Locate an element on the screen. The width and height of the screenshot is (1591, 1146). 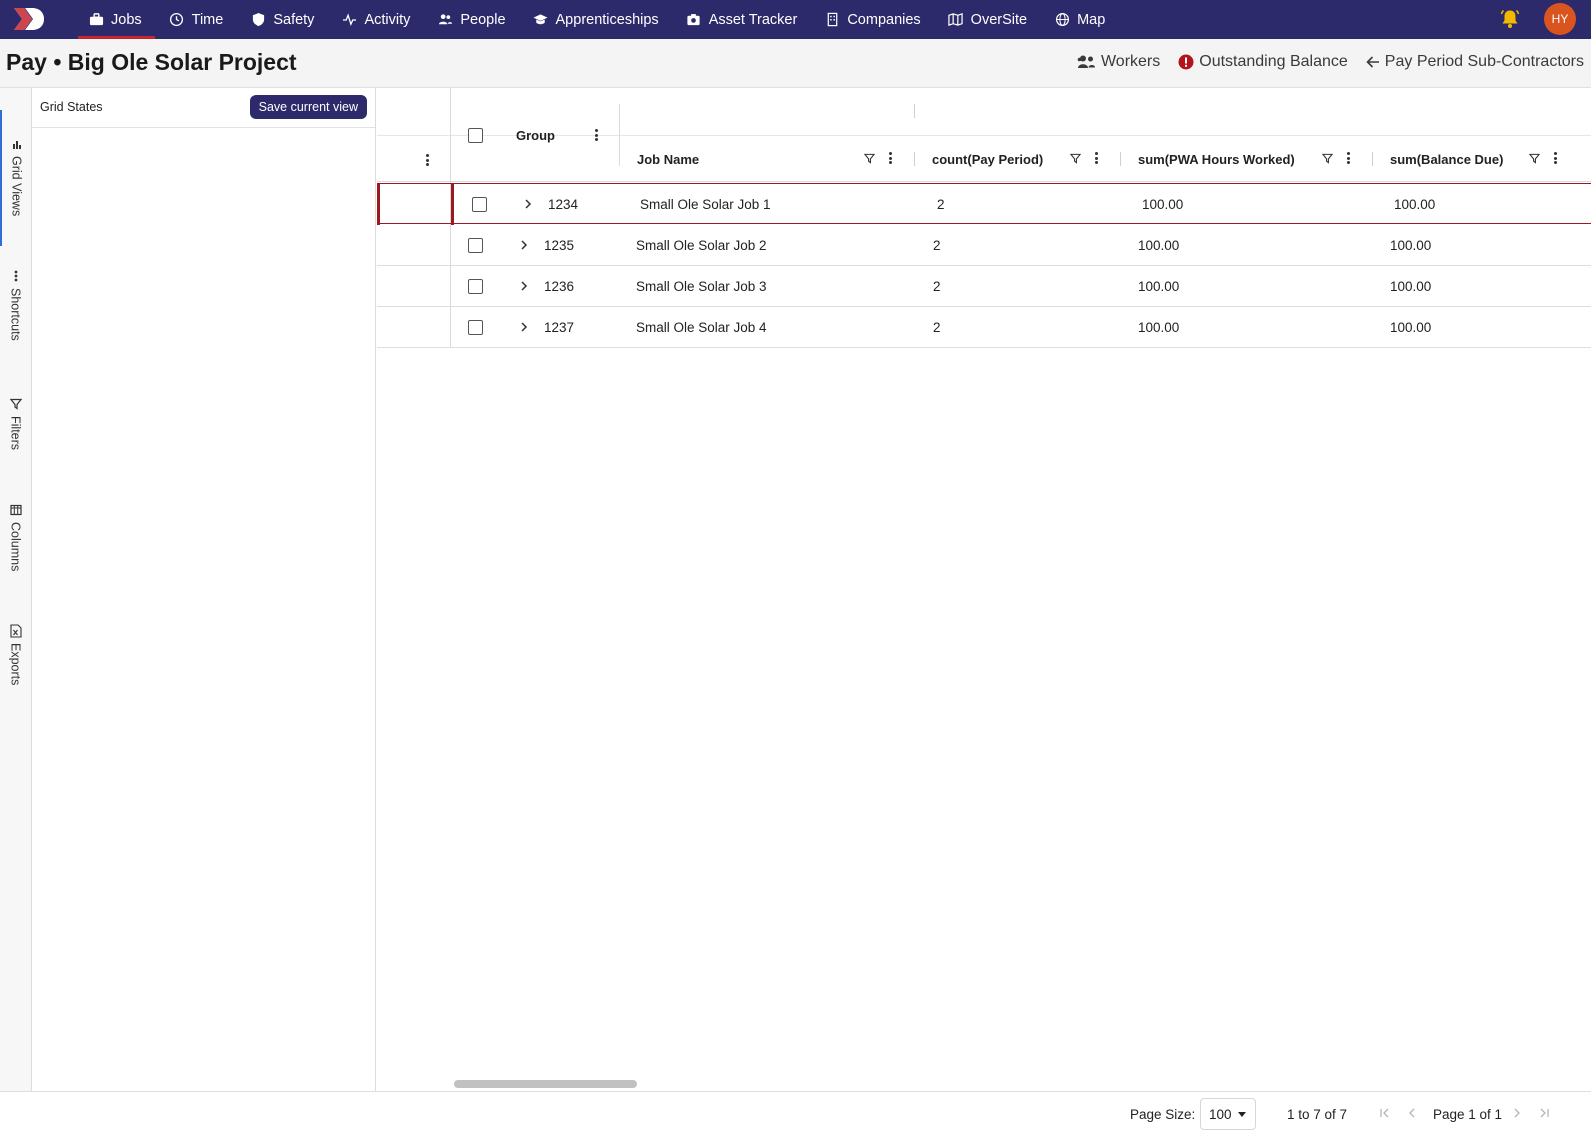
side-tab-exports: Exports is located at coordinates (15, 655).